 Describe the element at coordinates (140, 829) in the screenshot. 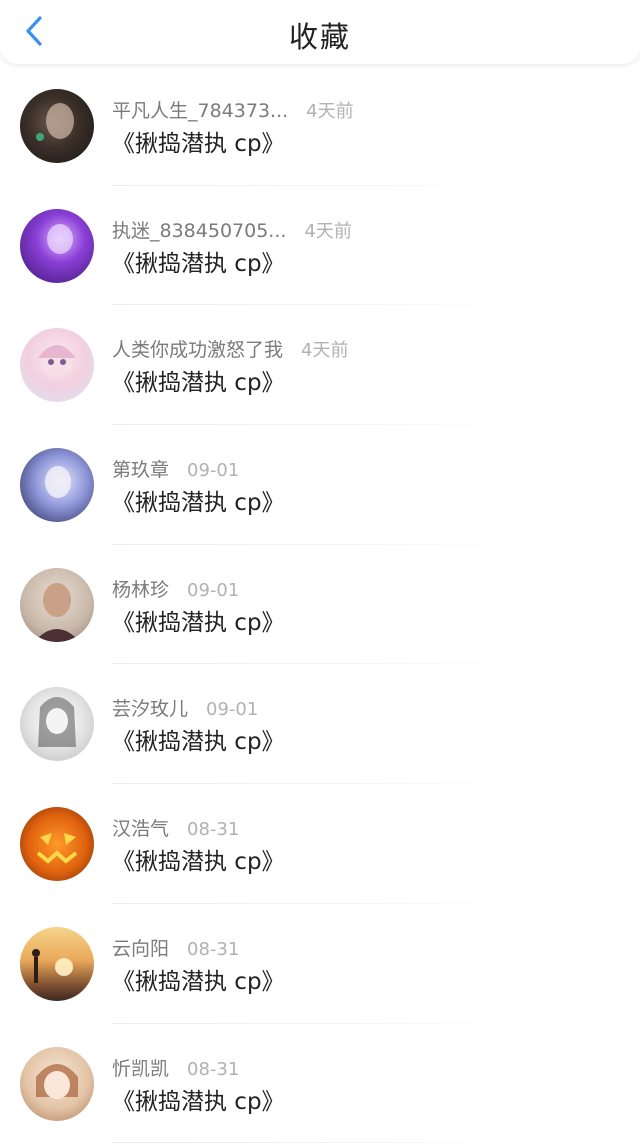

I see `username: 汉浩气` at that location.